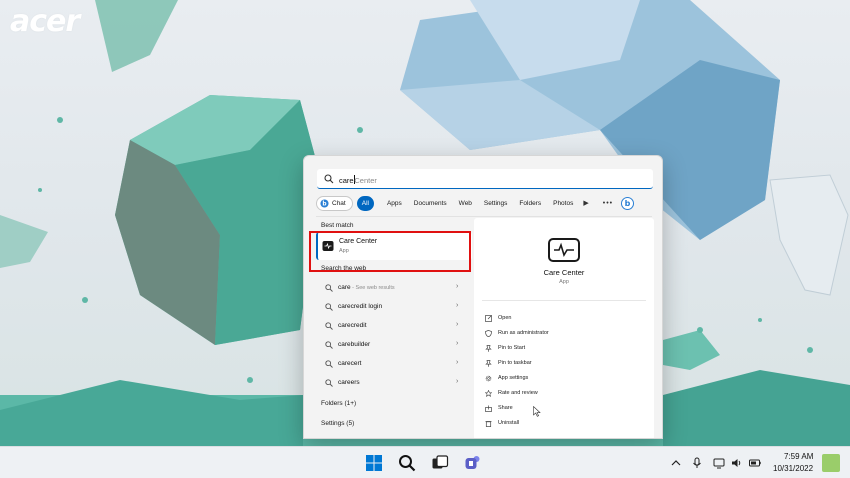 Image resolution: width=850 pixels, height=478 pixels. What do you see at coordinates (344, 251) in the screenshot?
I see `best-match-type: App` at bounding box center [344, 251].